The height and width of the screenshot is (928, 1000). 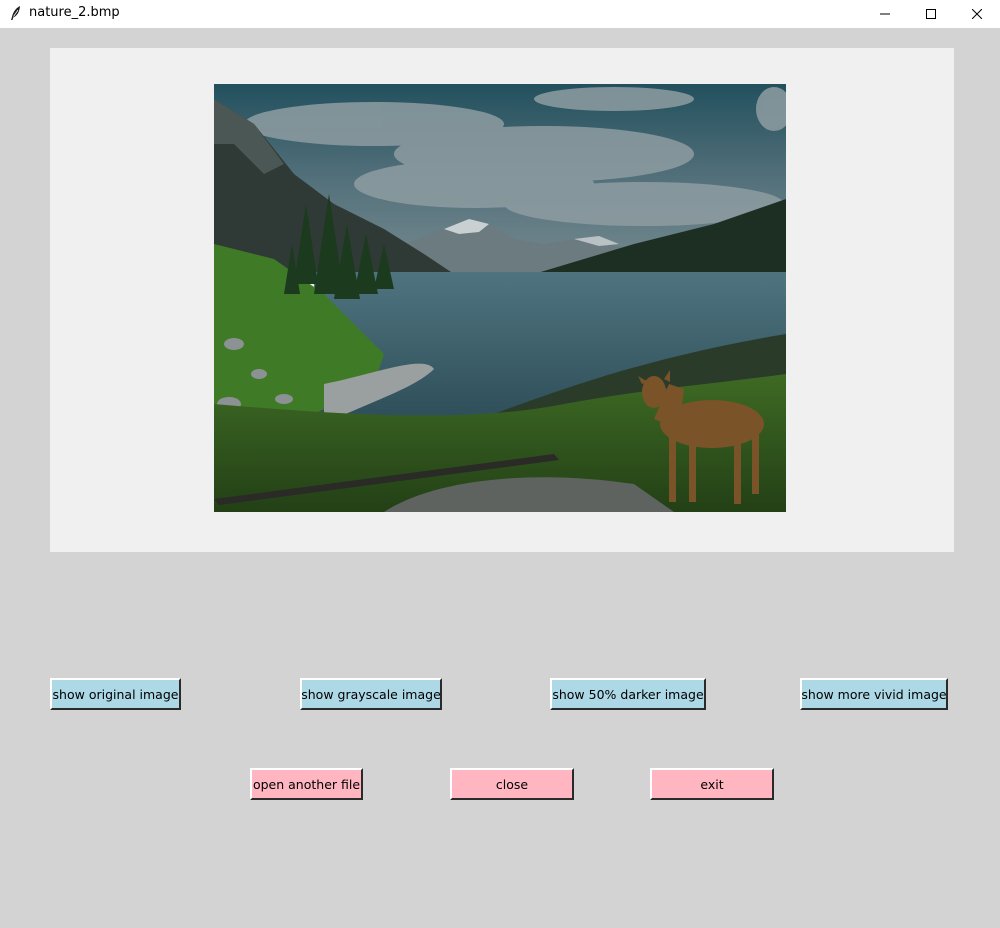 What do you see at coordinates (712, 784) in the screenshot?
I see `exit-button: exit` at bounding box center [712, 784].